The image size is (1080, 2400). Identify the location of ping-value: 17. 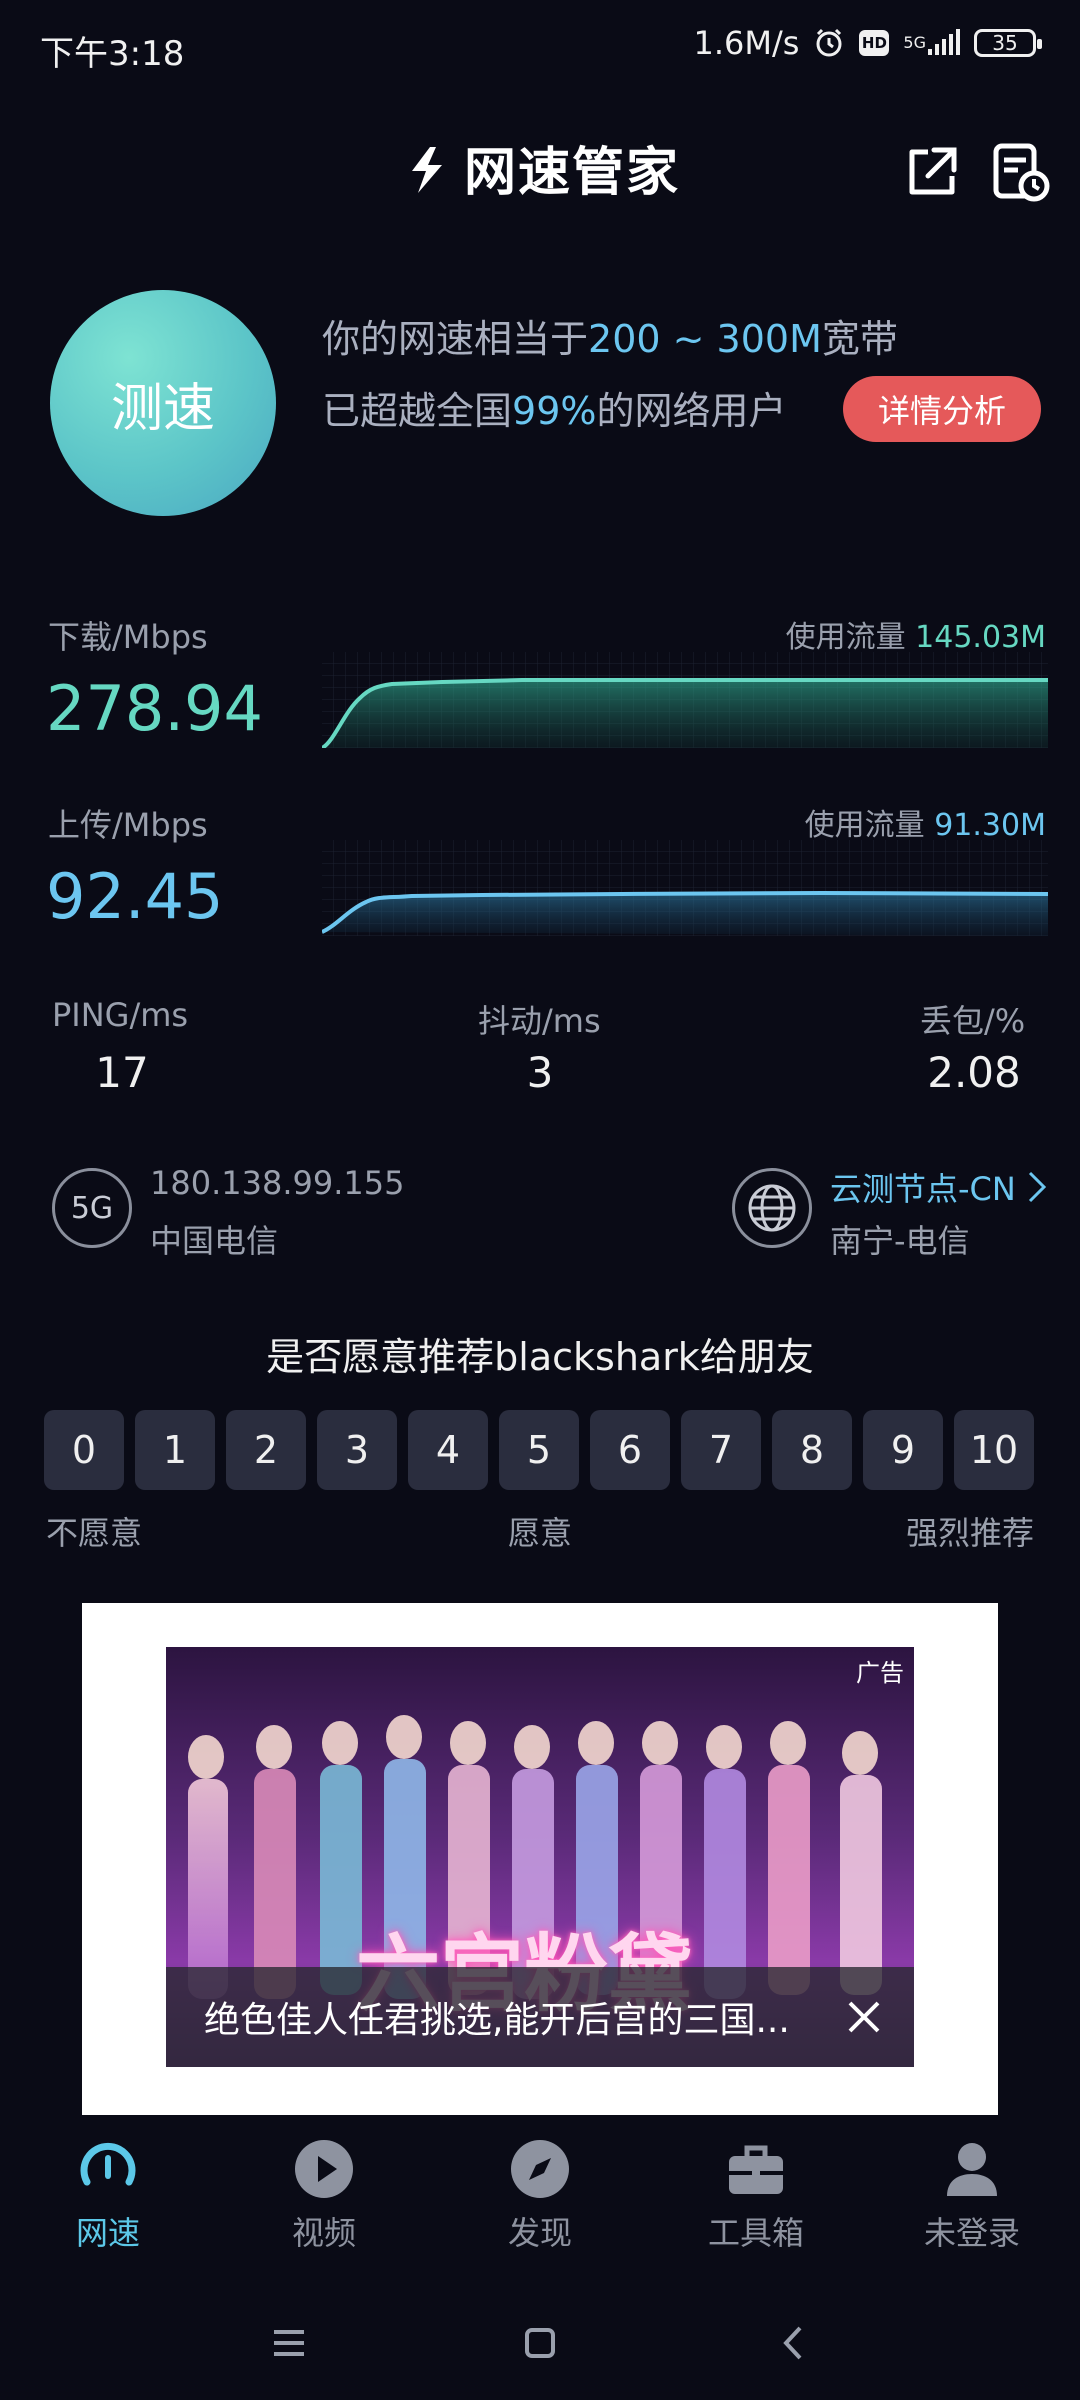
(122, 1072).